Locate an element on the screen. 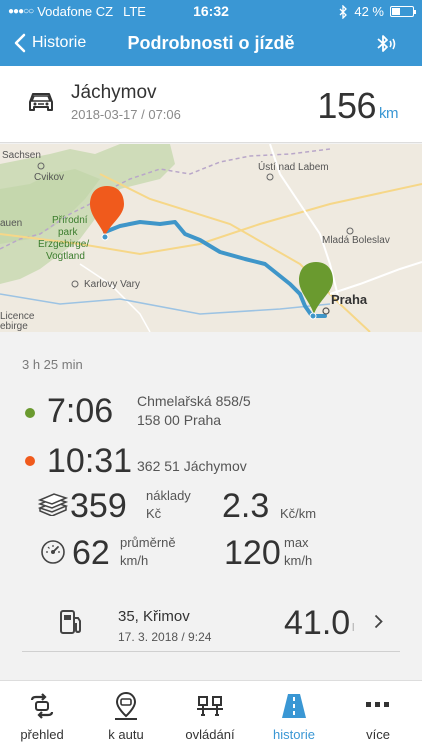 The width and height of the screenshot is (422, 750). bluetooth-signal-icon is located at coordinates (386, 43).